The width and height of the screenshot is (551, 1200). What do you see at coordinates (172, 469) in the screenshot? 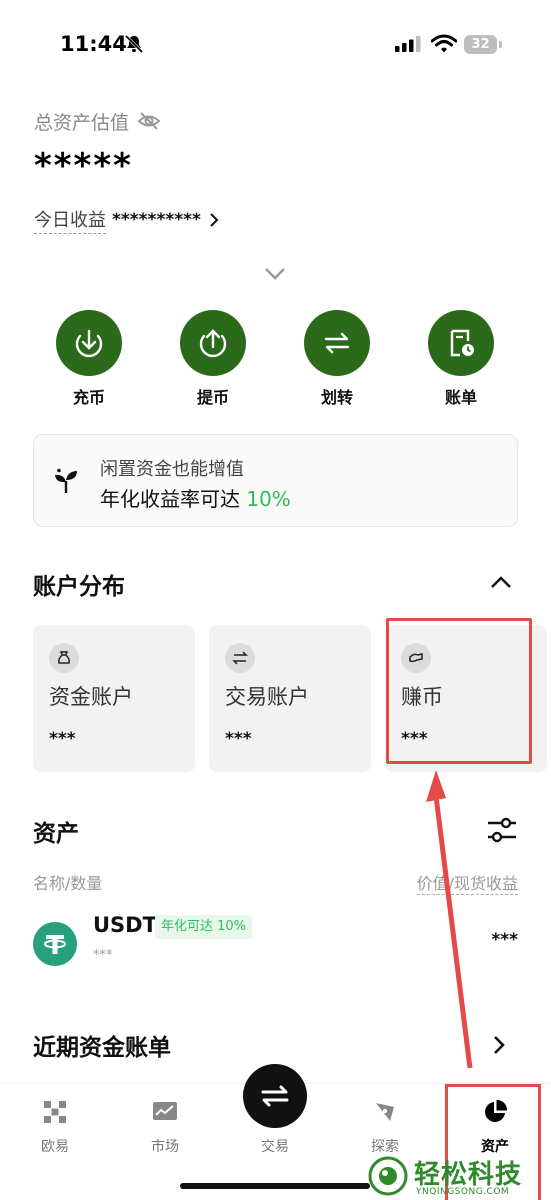
I see `promo-title: 闲置资金也能增值` at bounding box center [172, 469].